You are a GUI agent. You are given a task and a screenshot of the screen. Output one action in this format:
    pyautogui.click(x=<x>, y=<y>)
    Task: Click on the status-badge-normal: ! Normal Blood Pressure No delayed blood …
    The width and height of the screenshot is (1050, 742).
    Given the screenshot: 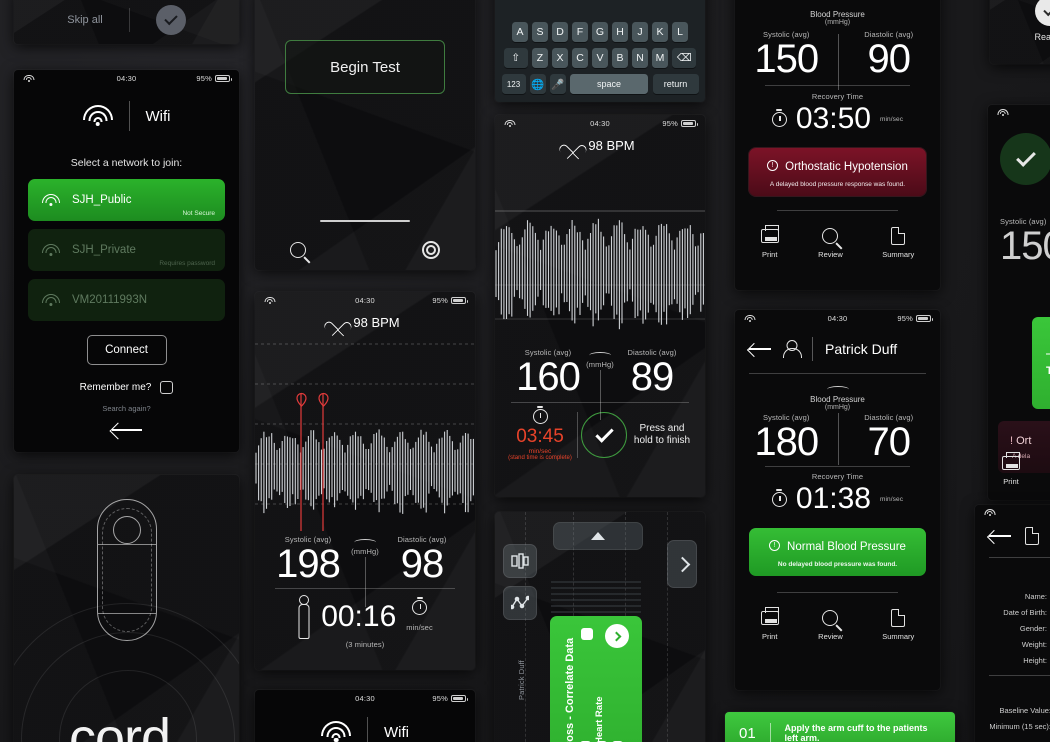 What is the action you would take?
    pyautogui.click(x=837, y=552)
    